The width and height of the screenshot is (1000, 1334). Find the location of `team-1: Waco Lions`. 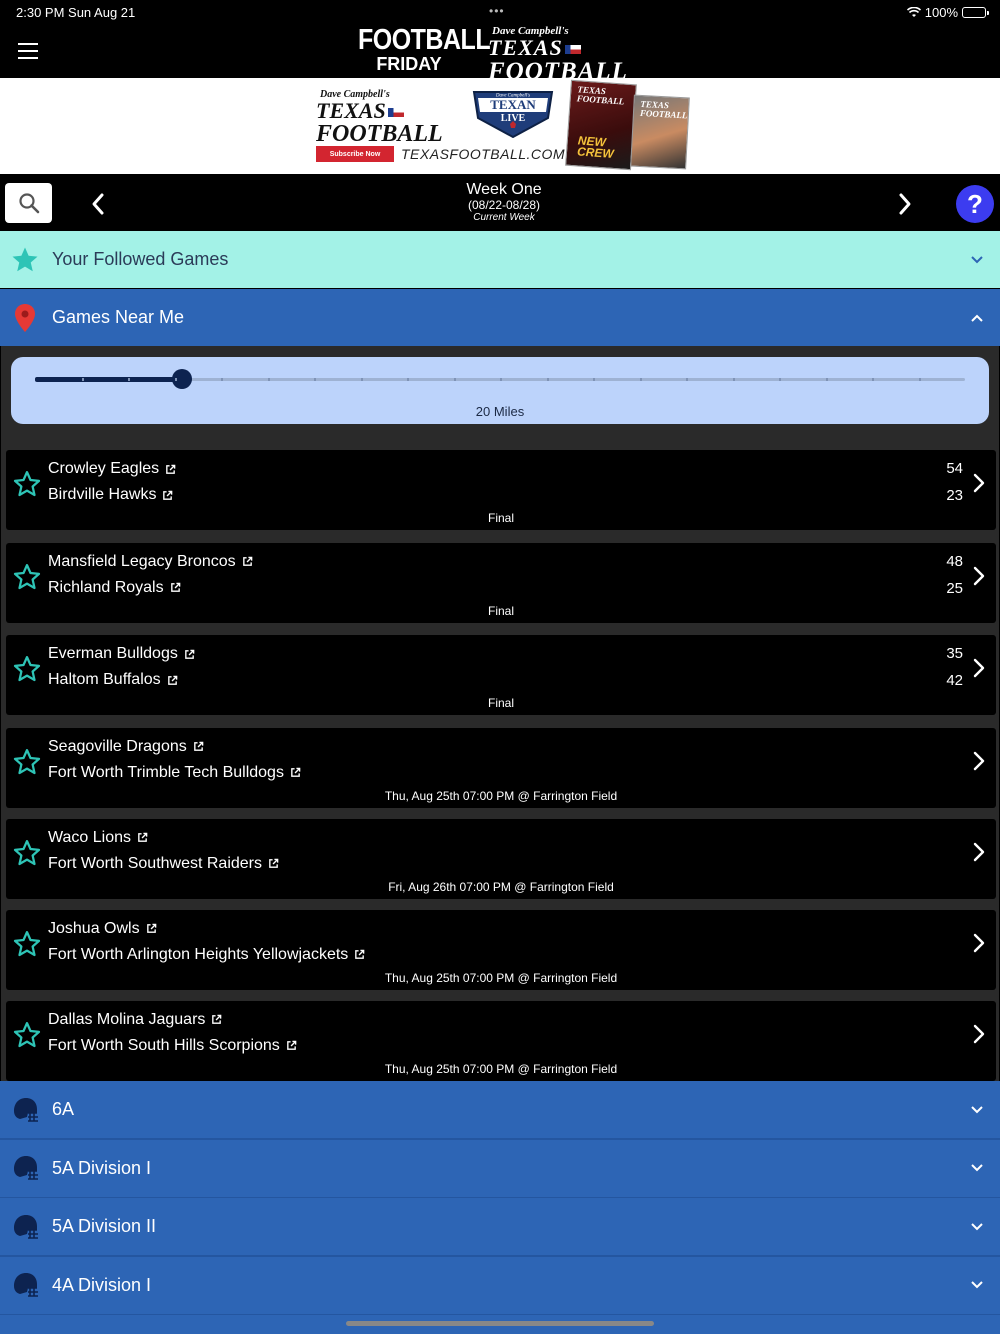

team-1: Waco Lions is located at coordinates (98, 838).